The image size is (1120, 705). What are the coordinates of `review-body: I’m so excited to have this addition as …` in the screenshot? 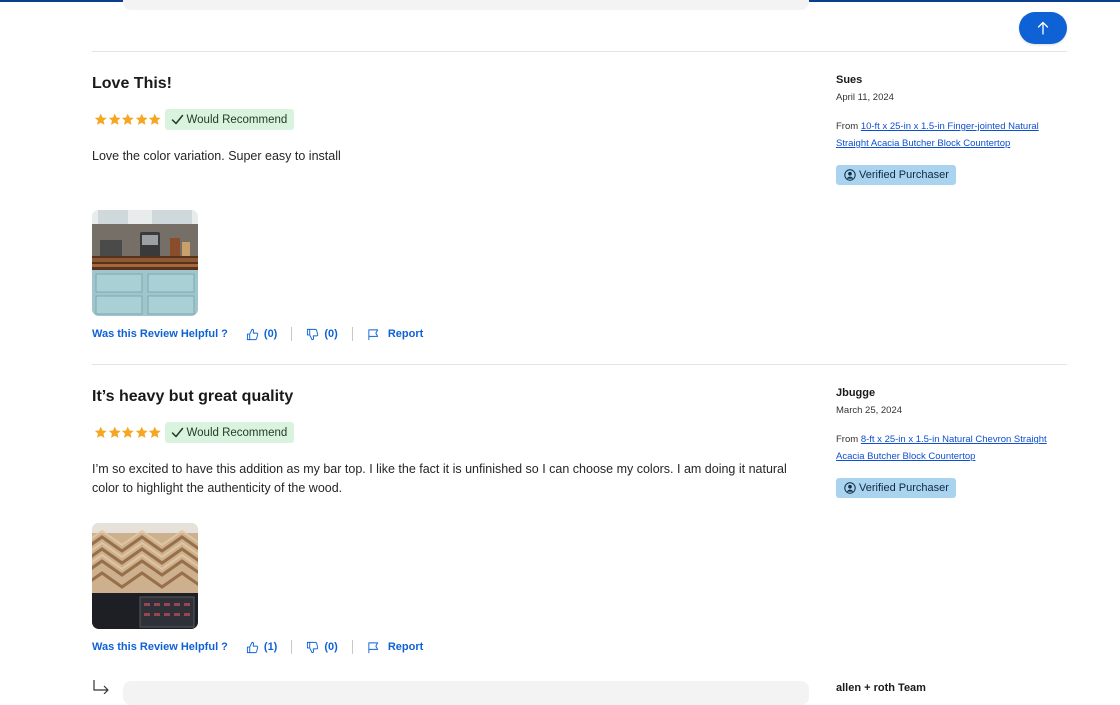 It's located at (439, 478).